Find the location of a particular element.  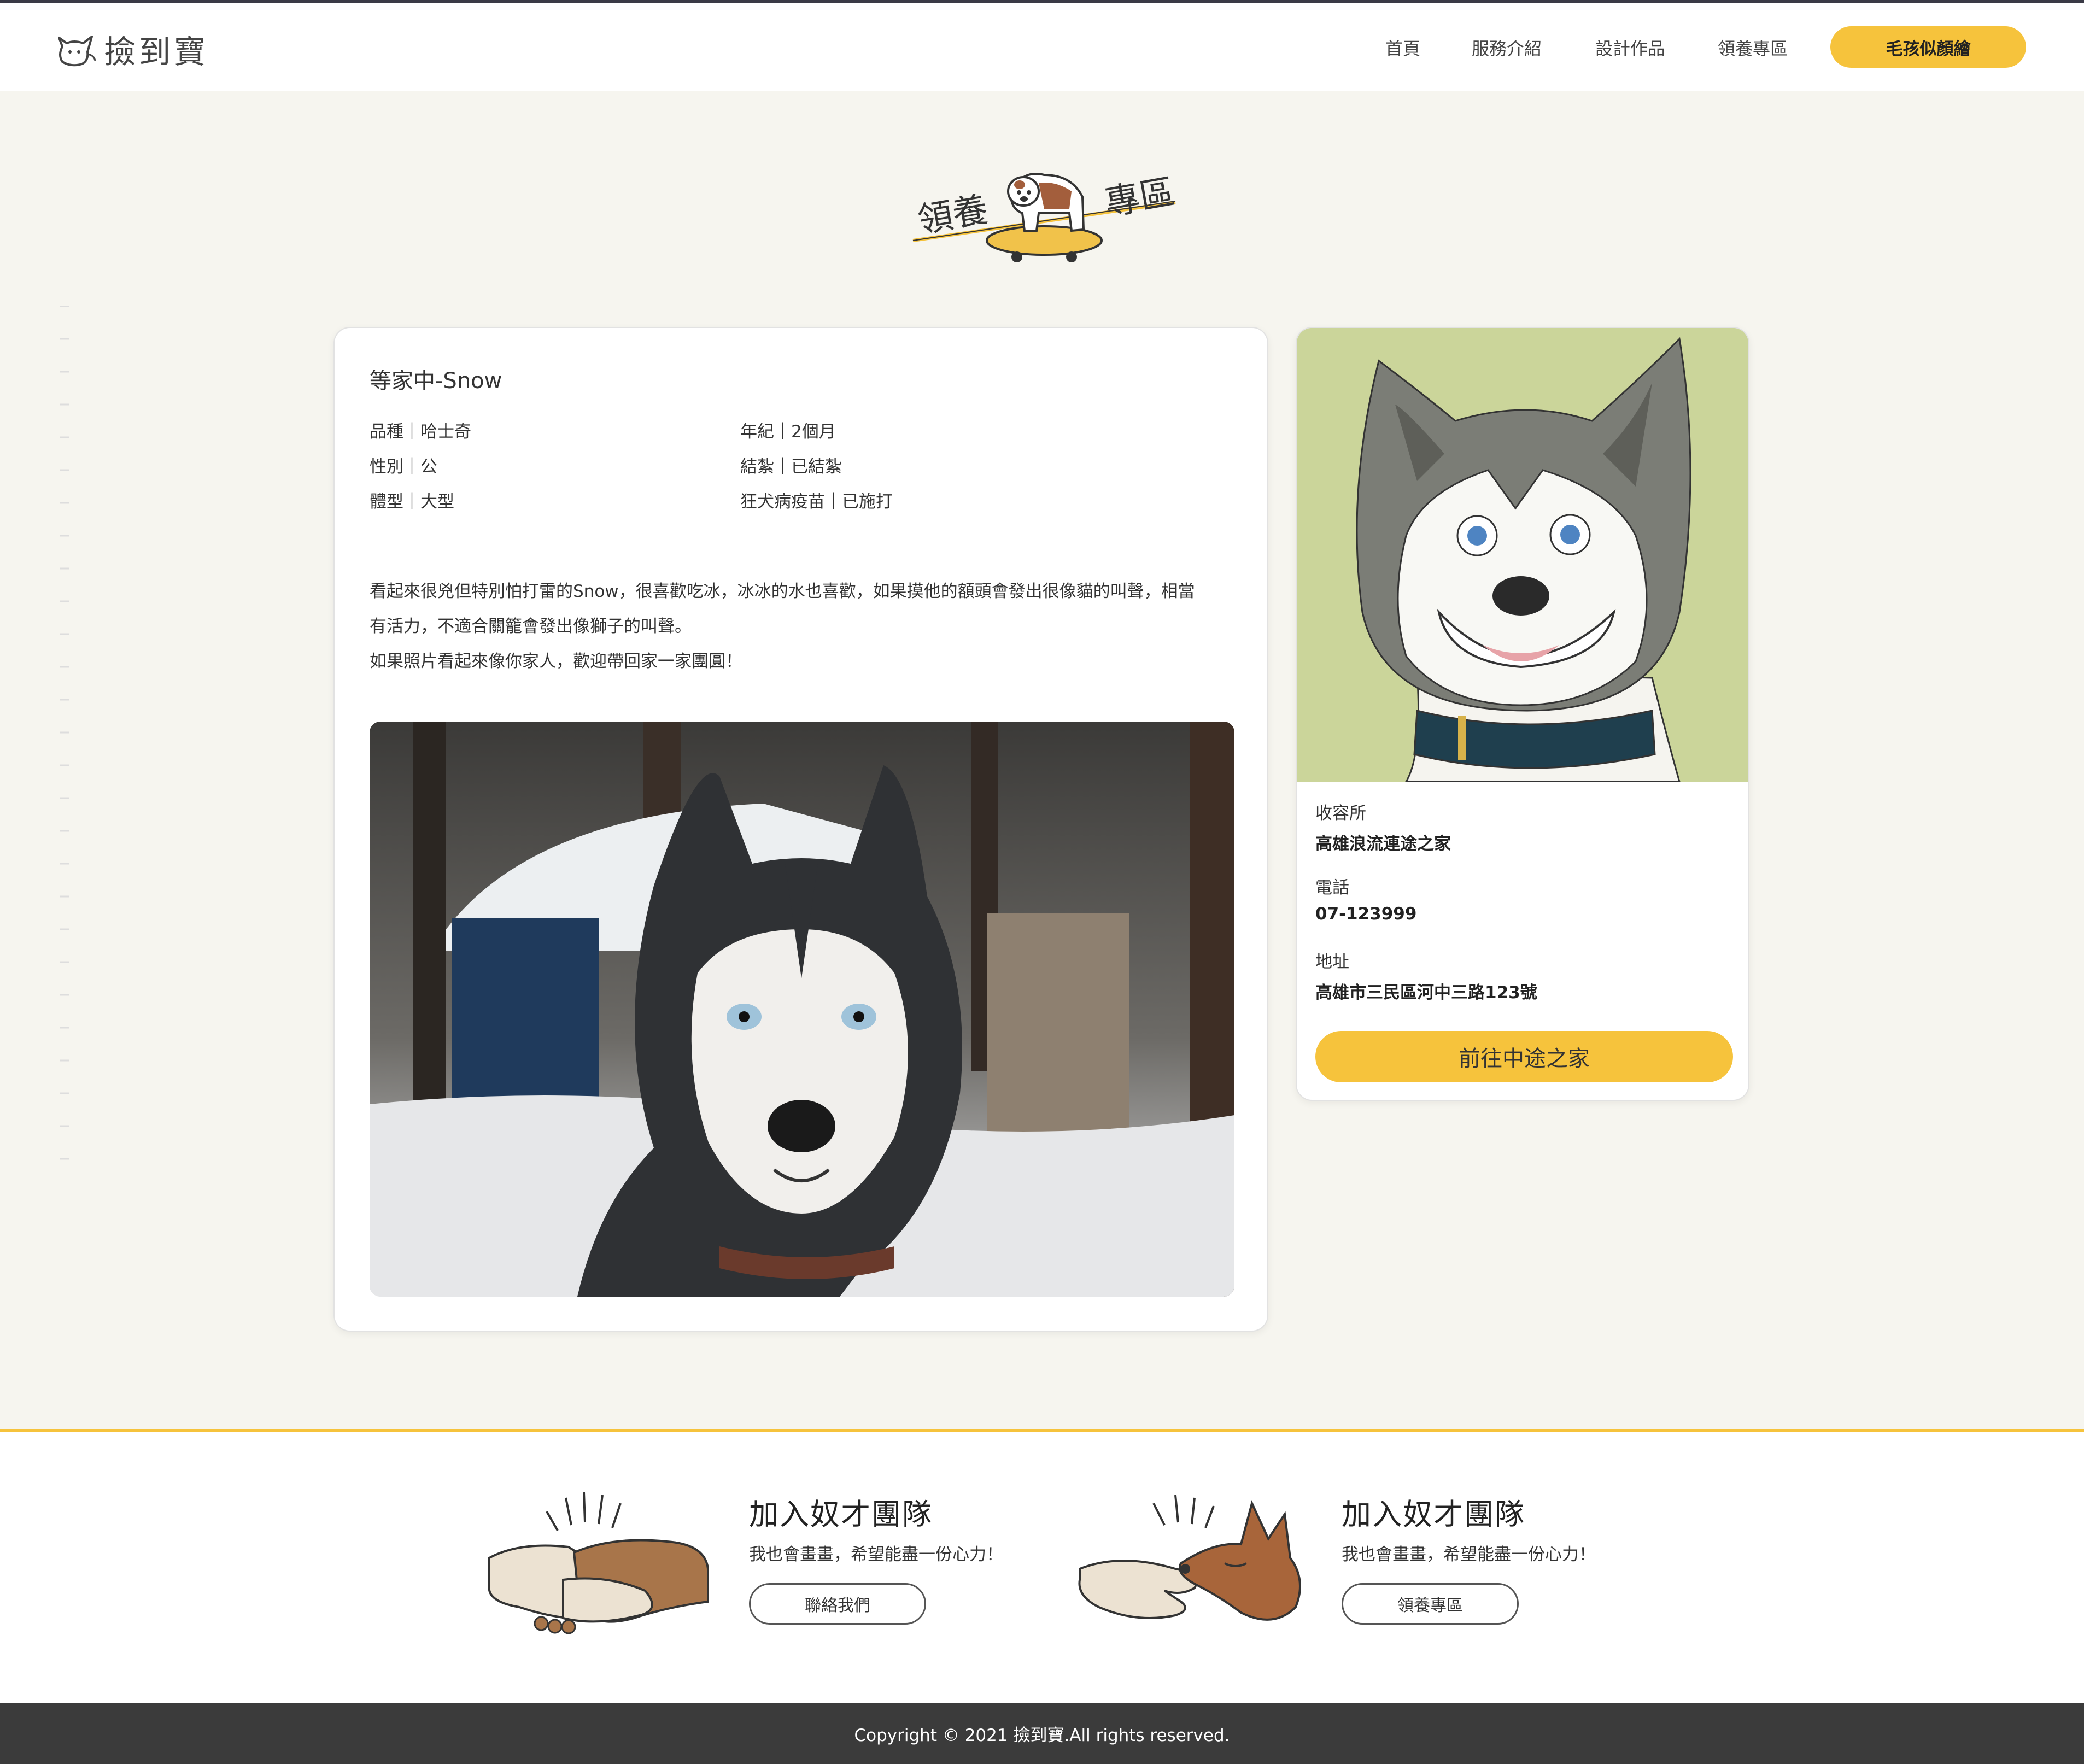

nav-adoption: 領養專區 is located at coordinates (1753, 47).